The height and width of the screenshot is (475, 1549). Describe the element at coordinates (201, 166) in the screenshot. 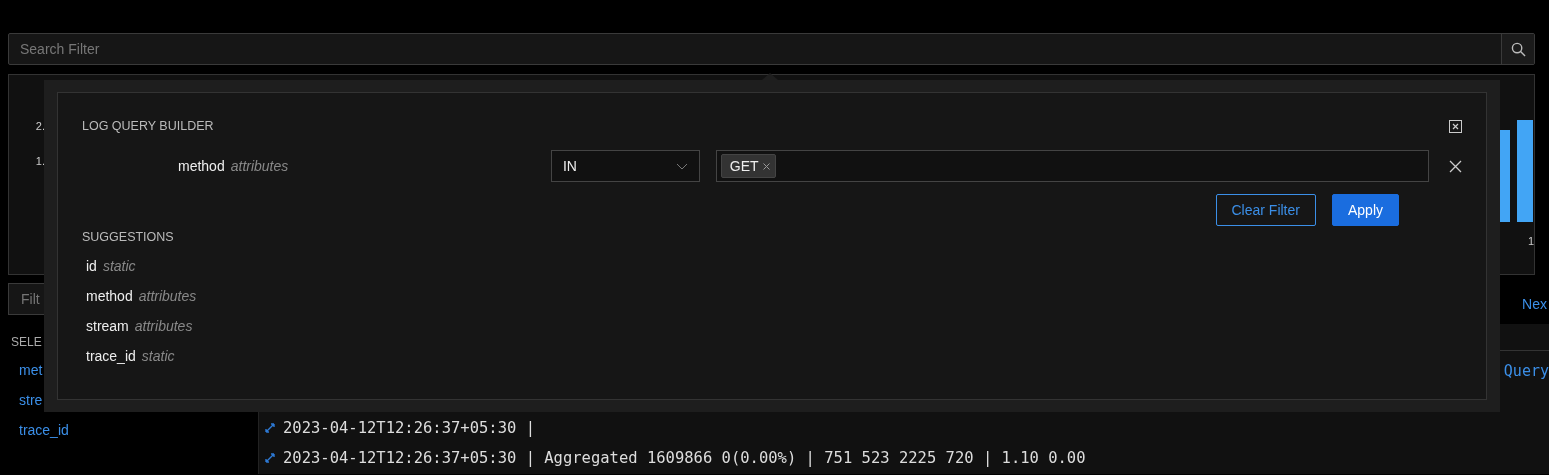

I see `field-name: method` at that location.